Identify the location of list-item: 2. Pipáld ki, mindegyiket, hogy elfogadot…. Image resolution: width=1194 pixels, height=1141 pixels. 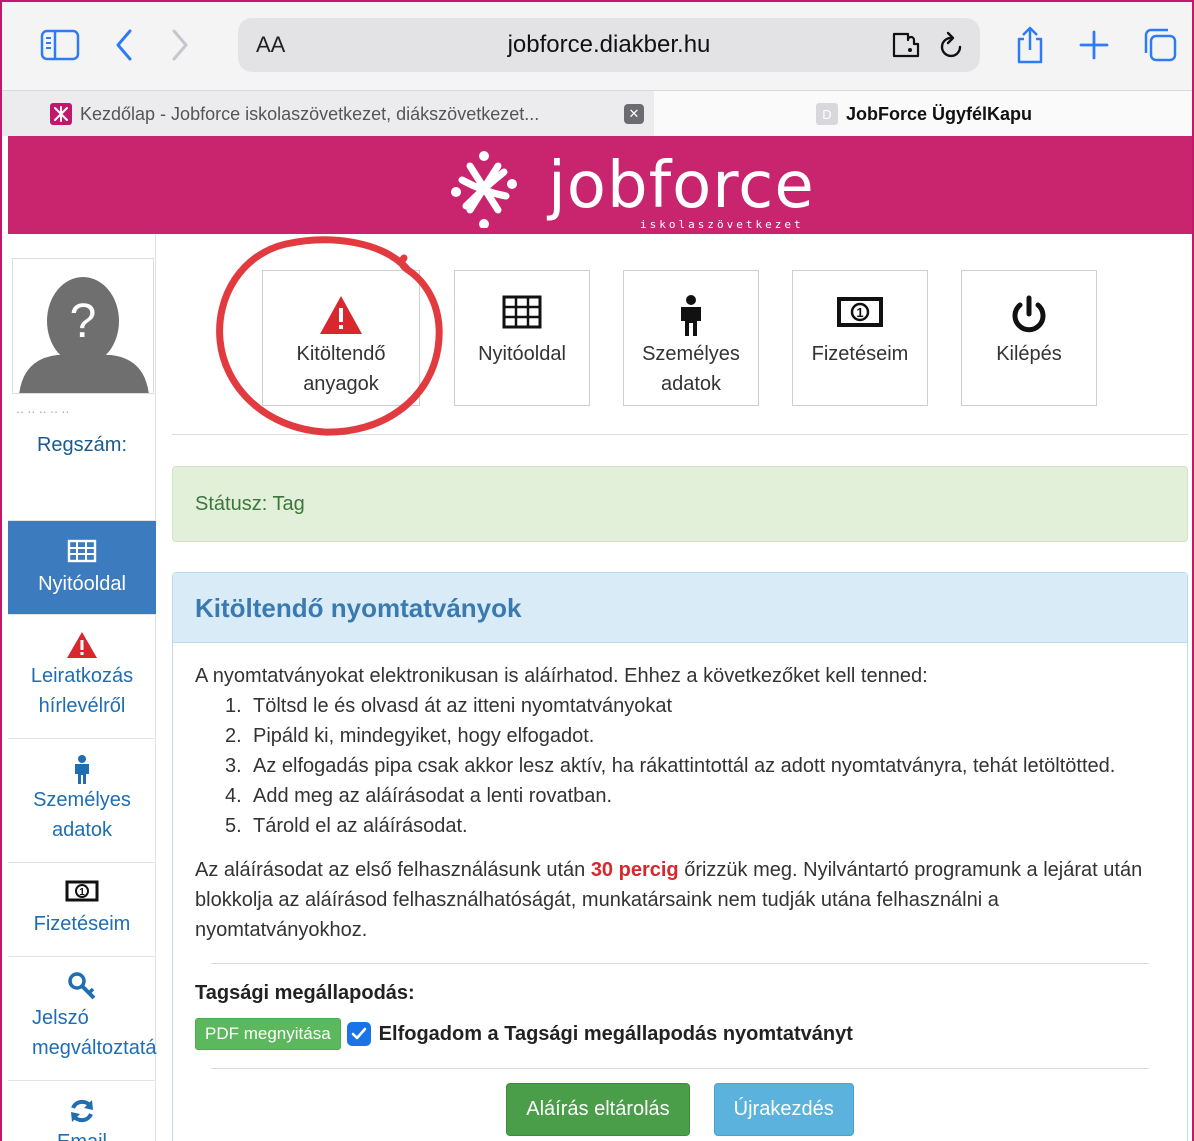
(410, 736).